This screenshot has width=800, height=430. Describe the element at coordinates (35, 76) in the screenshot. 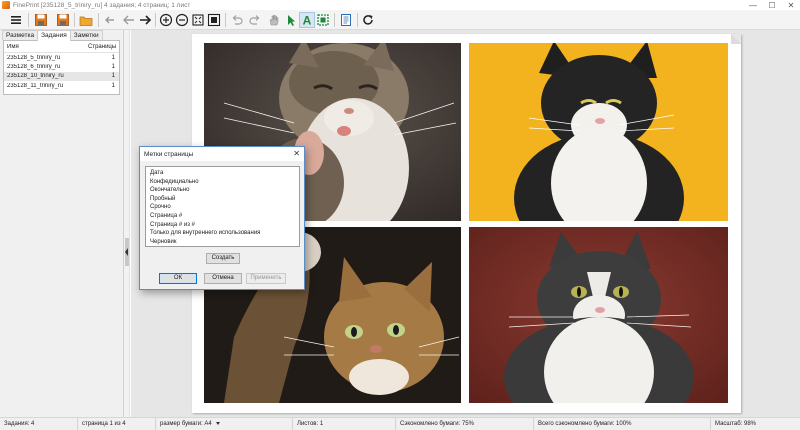

I see `job-name: 235128_10_triniry_ru` at that location.